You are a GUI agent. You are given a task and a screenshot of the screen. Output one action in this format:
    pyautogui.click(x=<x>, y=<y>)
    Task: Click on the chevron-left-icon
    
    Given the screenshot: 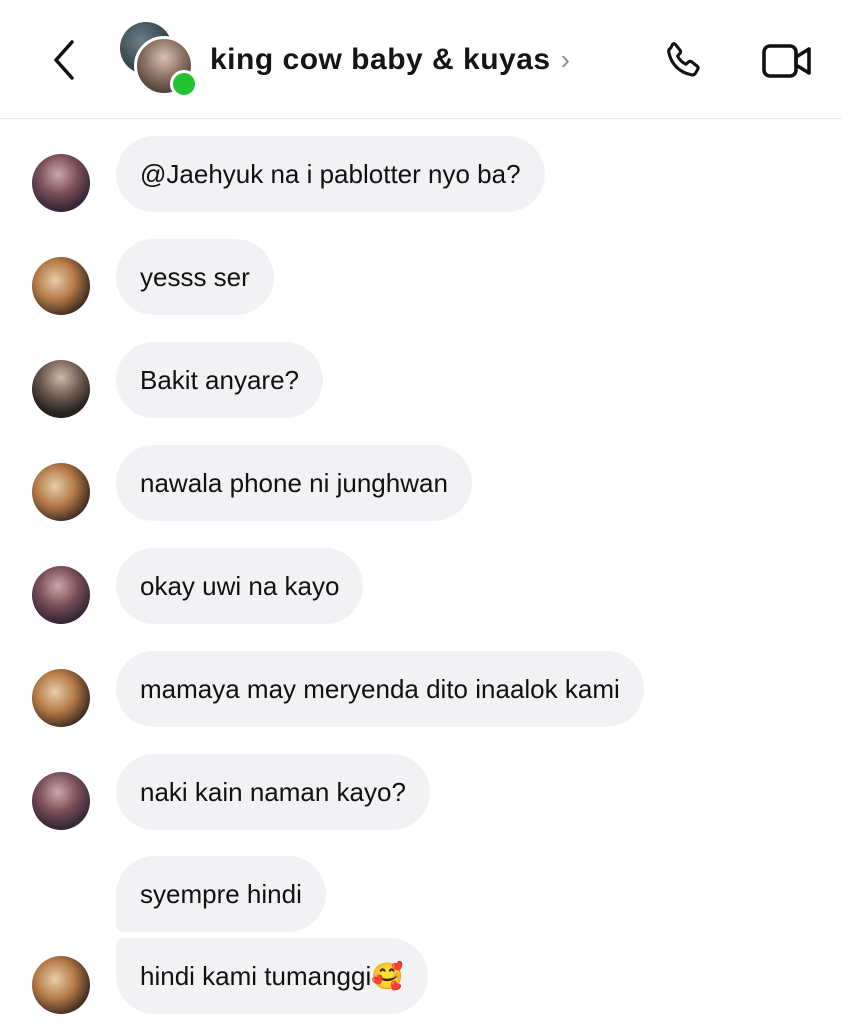 What is the action you would take?
    pyautogui.click(x=64, y=60)
    